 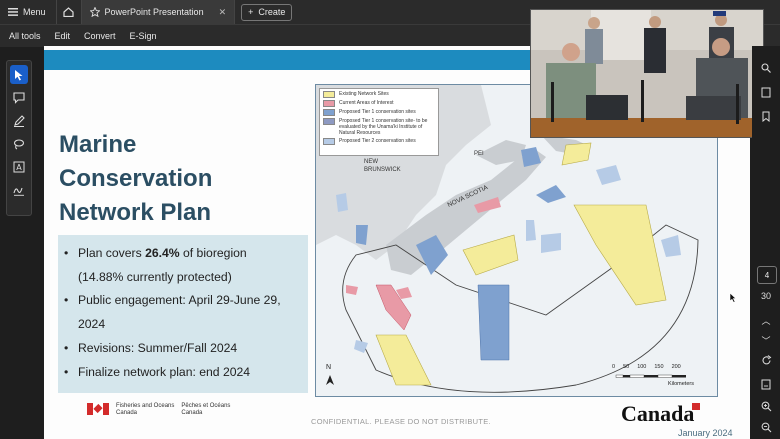 What do you see at coordinates (658, 413) in the screenshot?
I see `canada-wordmark: Canada` at bounding box center [658, 413].